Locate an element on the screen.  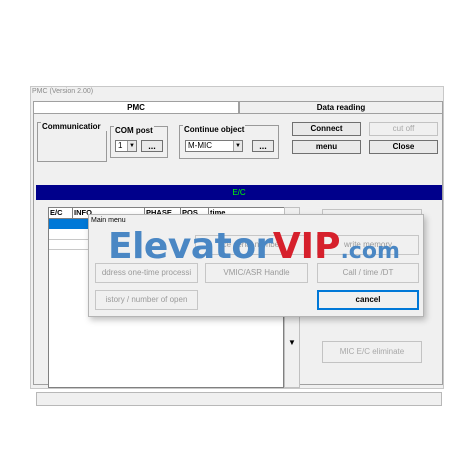
ec-header-bar: E/C is located at coordinates (239, 192).